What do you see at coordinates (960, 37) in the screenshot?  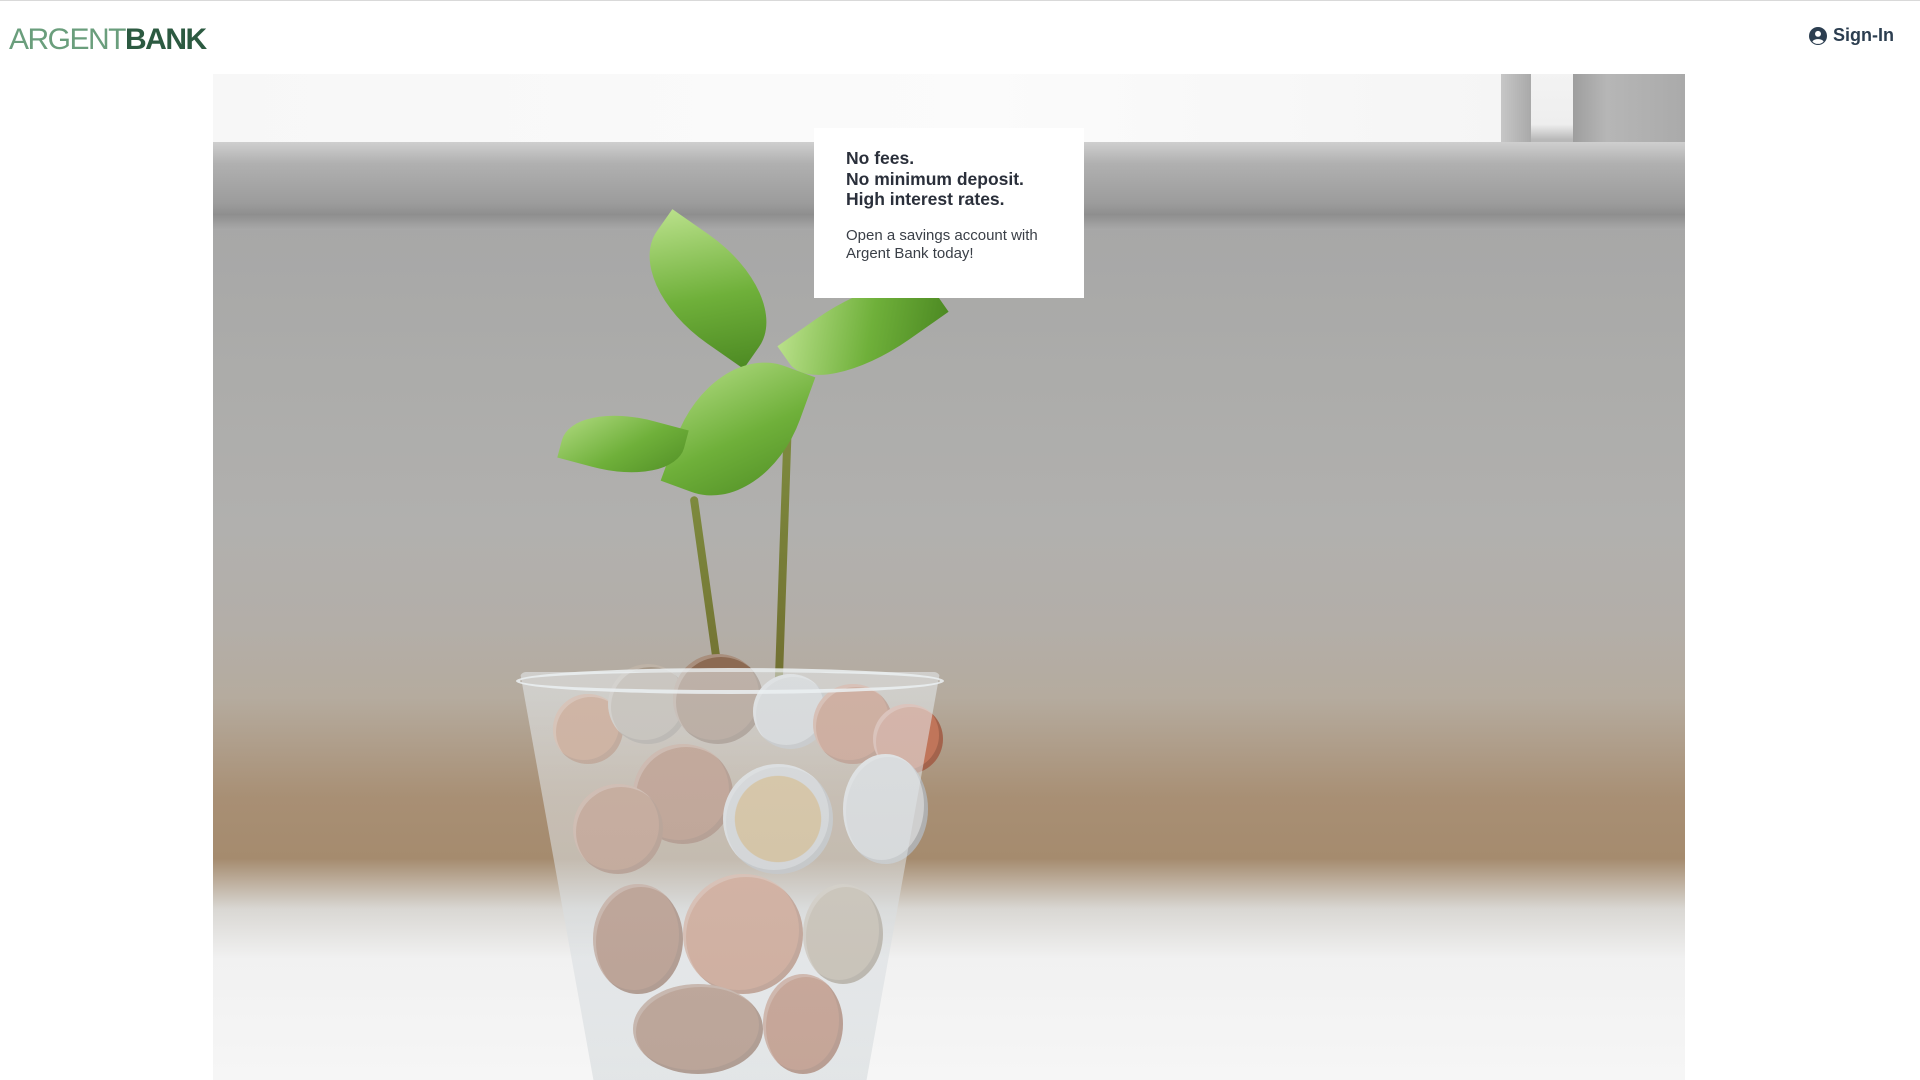 I see `site-header: ARGENTBANK Sign-In` at bounding box center [960, 37].